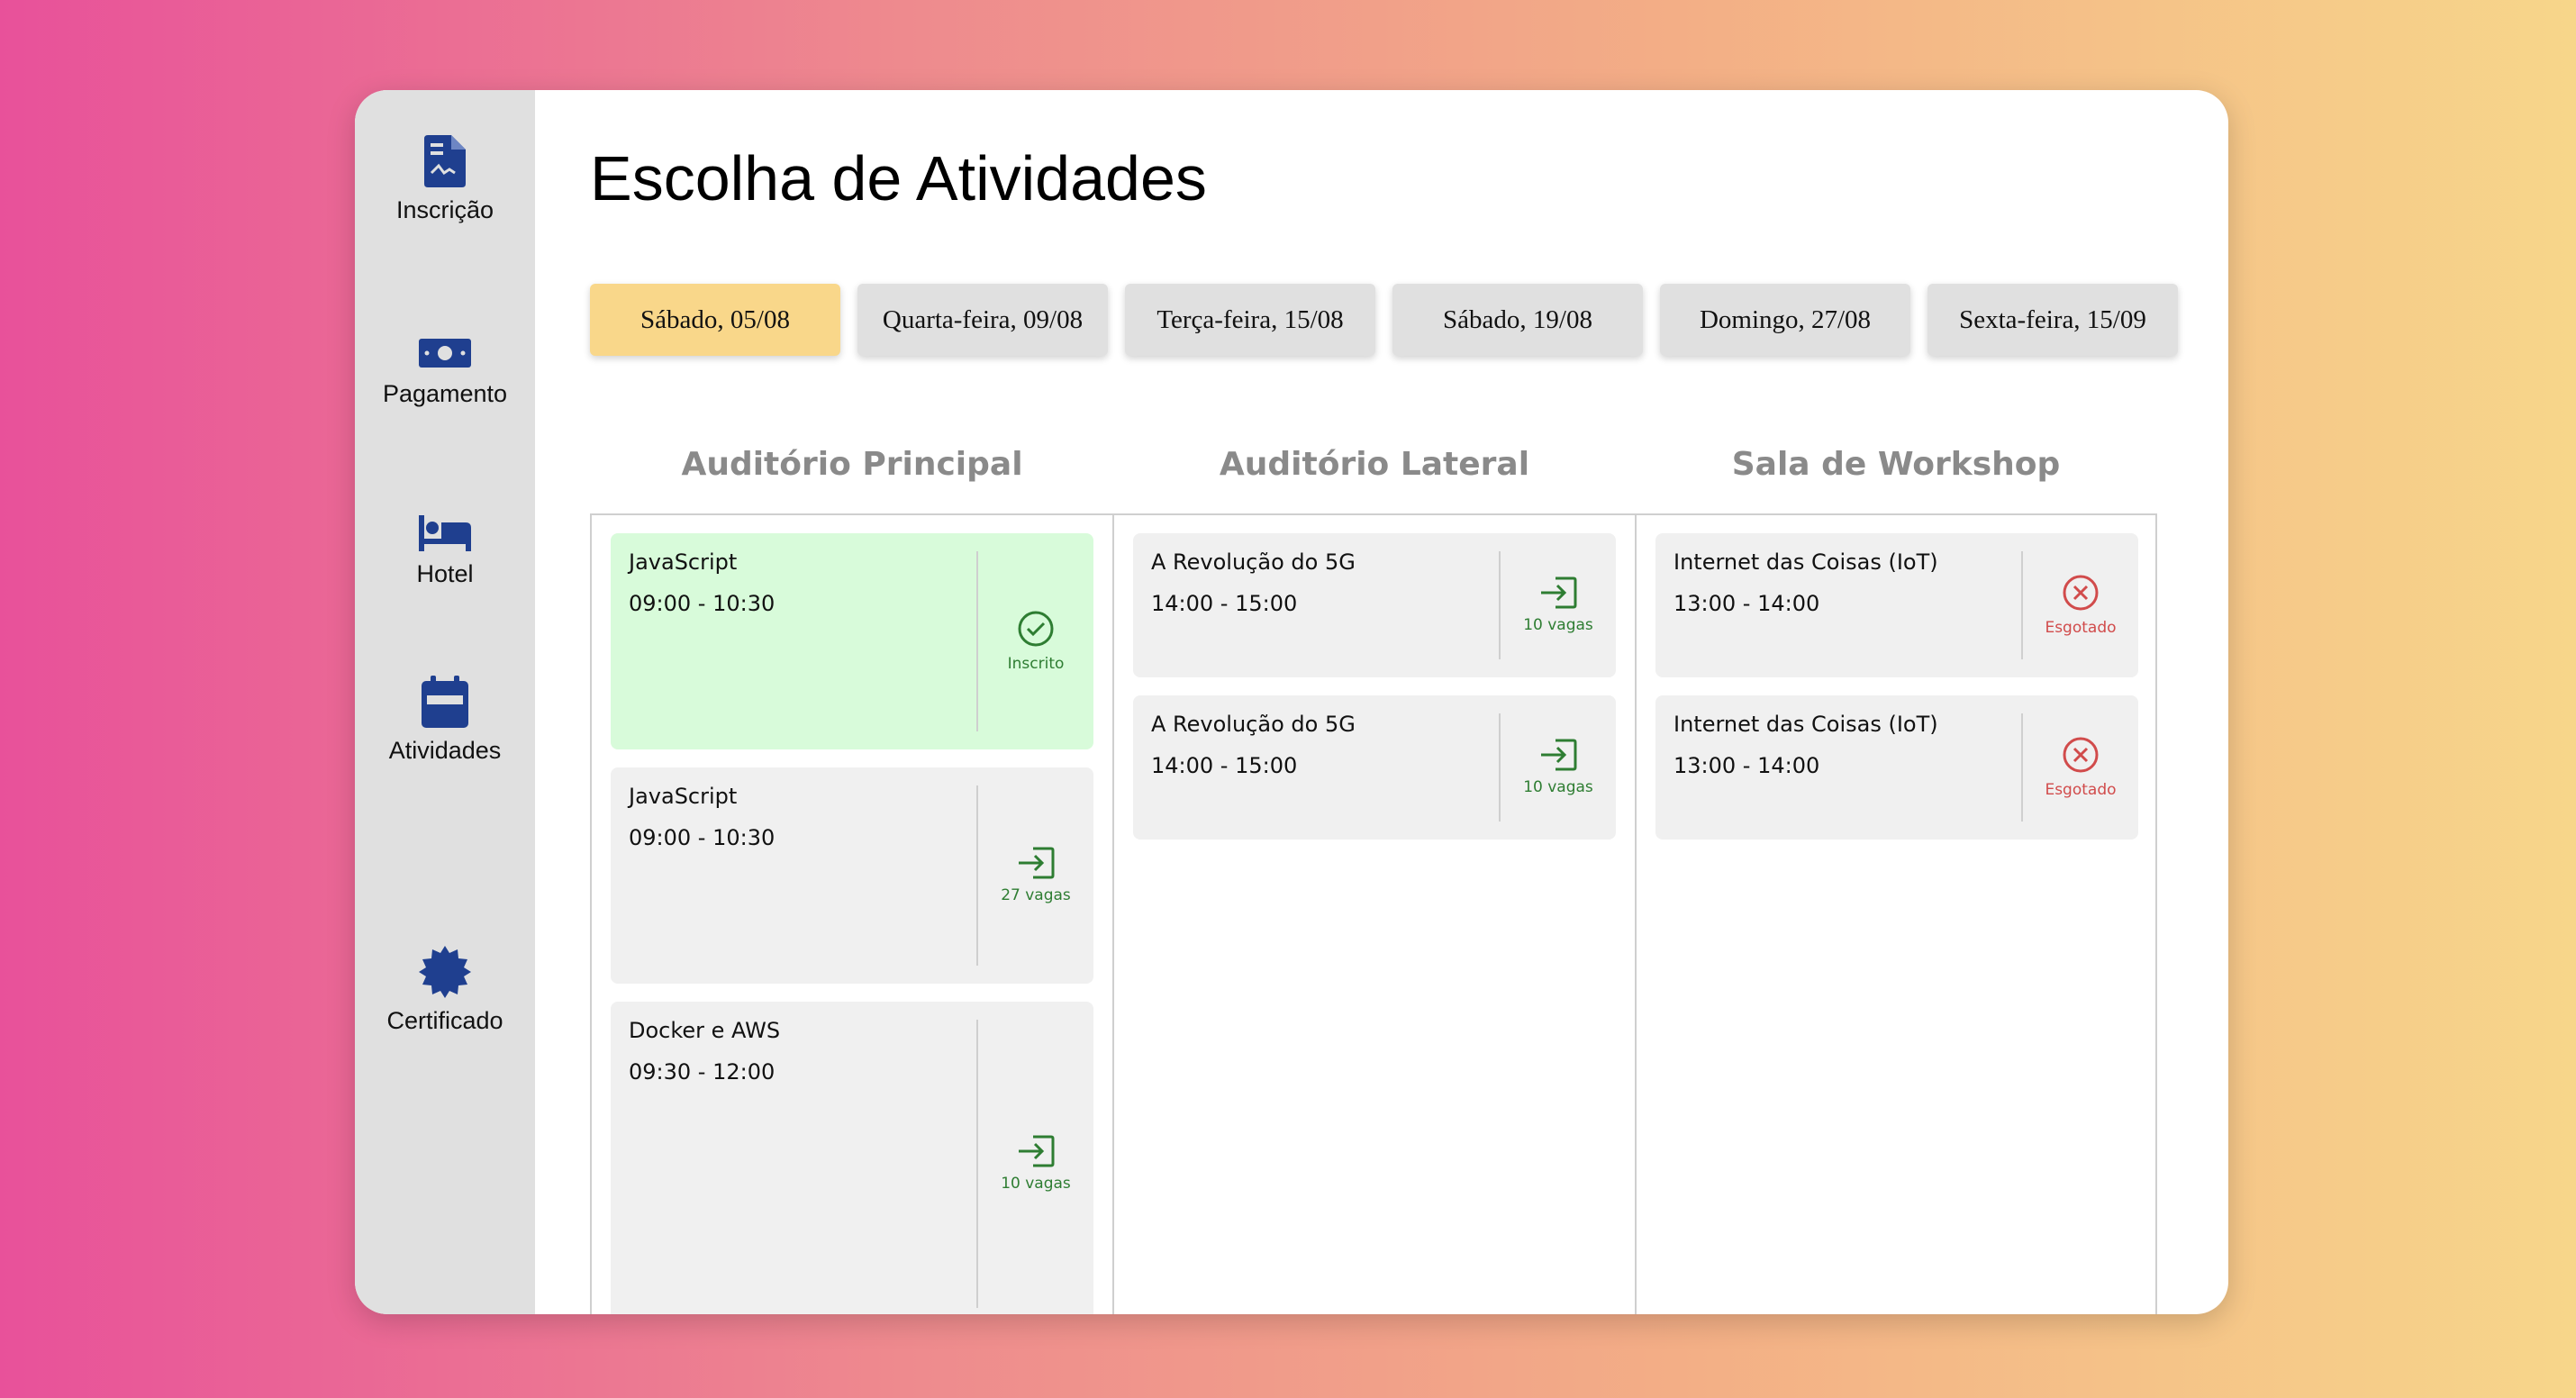  Describe the element at coordinates (852, 465) in the screenshot. I see `room-title: Auditório Principal` at that location.